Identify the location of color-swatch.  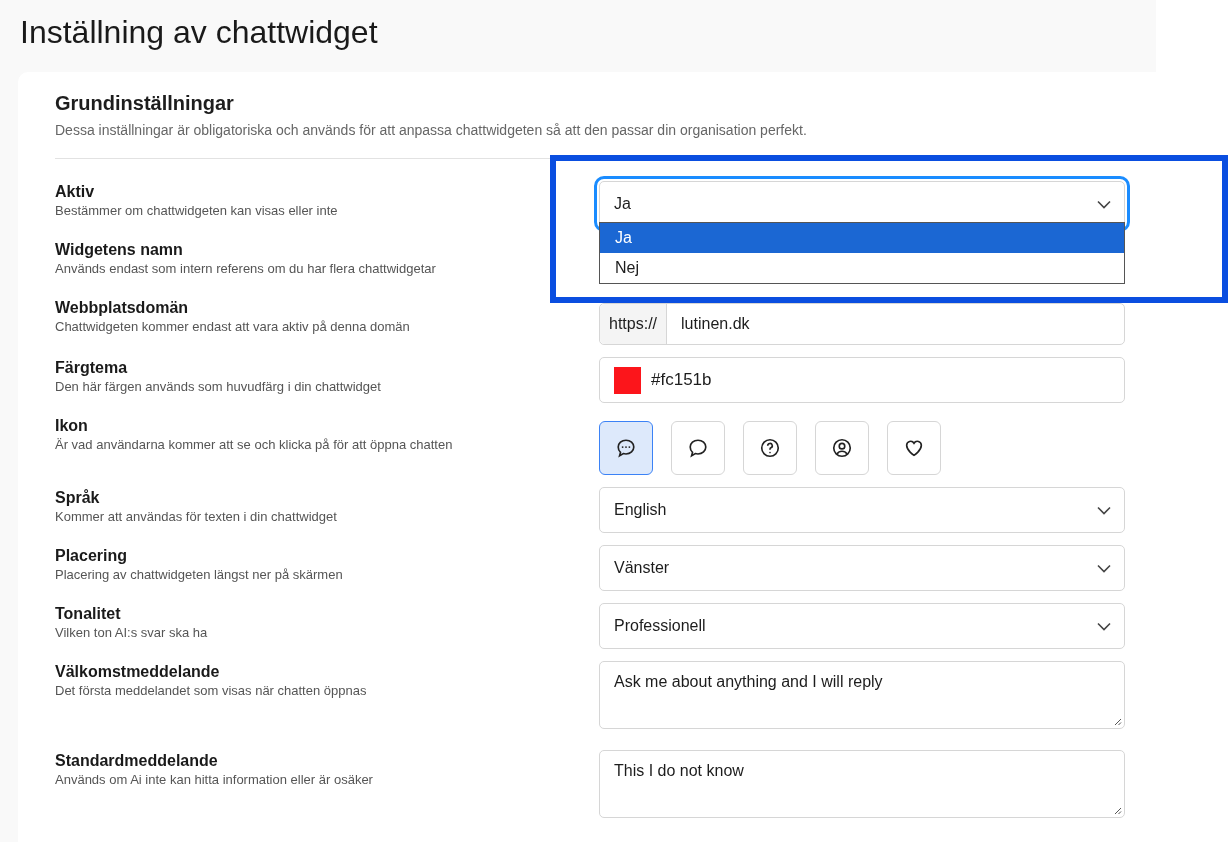
(627, 380).